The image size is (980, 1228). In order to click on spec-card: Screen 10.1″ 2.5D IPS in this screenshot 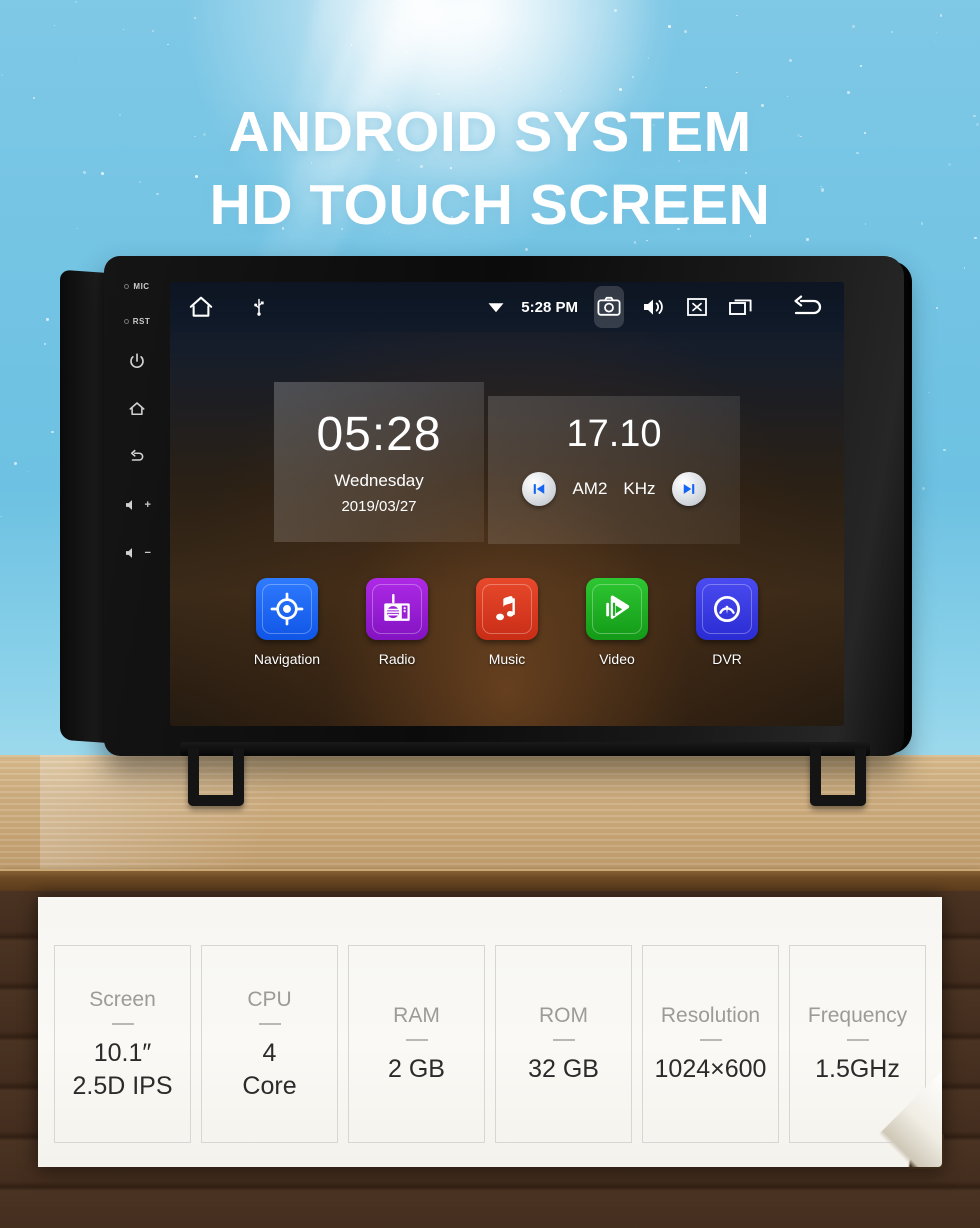, I will do `click(122, 1044)`.